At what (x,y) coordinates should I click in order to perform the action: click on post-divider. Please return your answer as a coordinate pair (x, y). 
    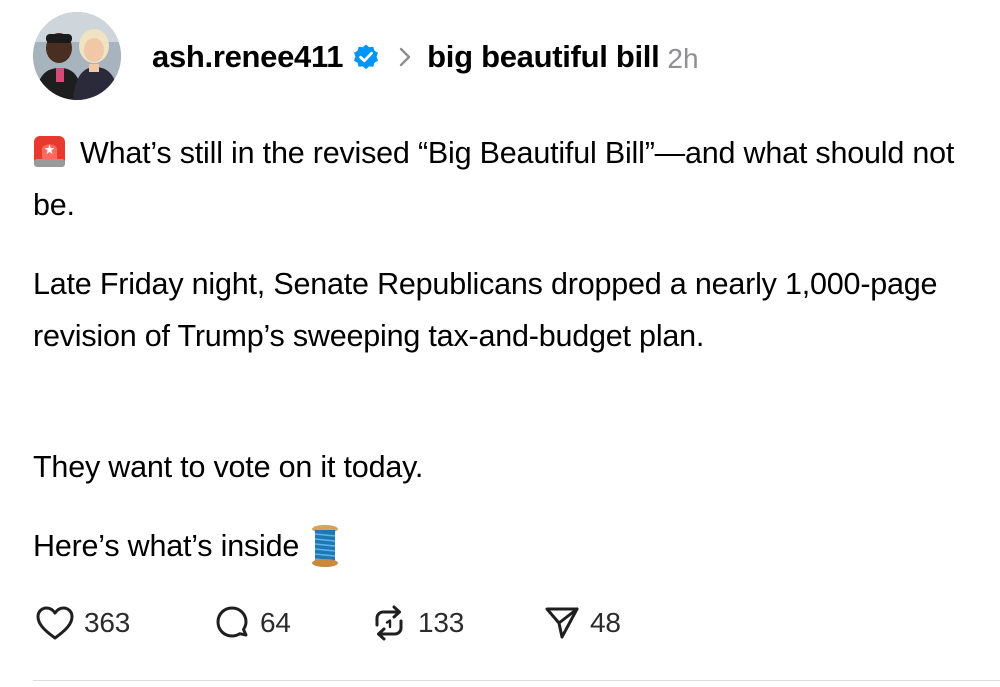
    Looking at the image, I should click on (516, 680).